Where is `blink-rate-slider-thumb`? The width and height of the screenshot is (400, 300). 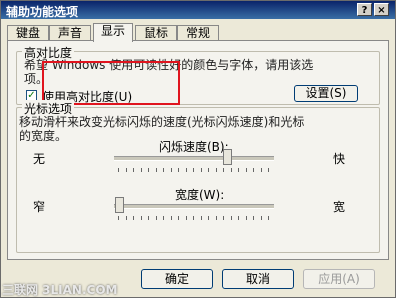 blink-rate-slider-thumb is located at coordinates (227, 157).